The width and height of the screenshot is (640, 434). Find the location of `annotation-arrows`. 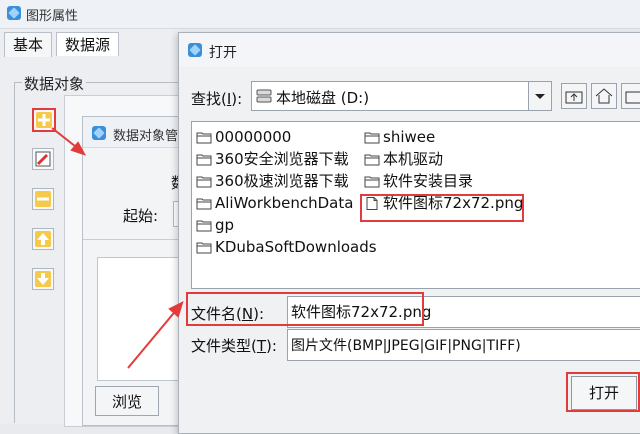

annotation-arrows is located at coordinates (117, 248).